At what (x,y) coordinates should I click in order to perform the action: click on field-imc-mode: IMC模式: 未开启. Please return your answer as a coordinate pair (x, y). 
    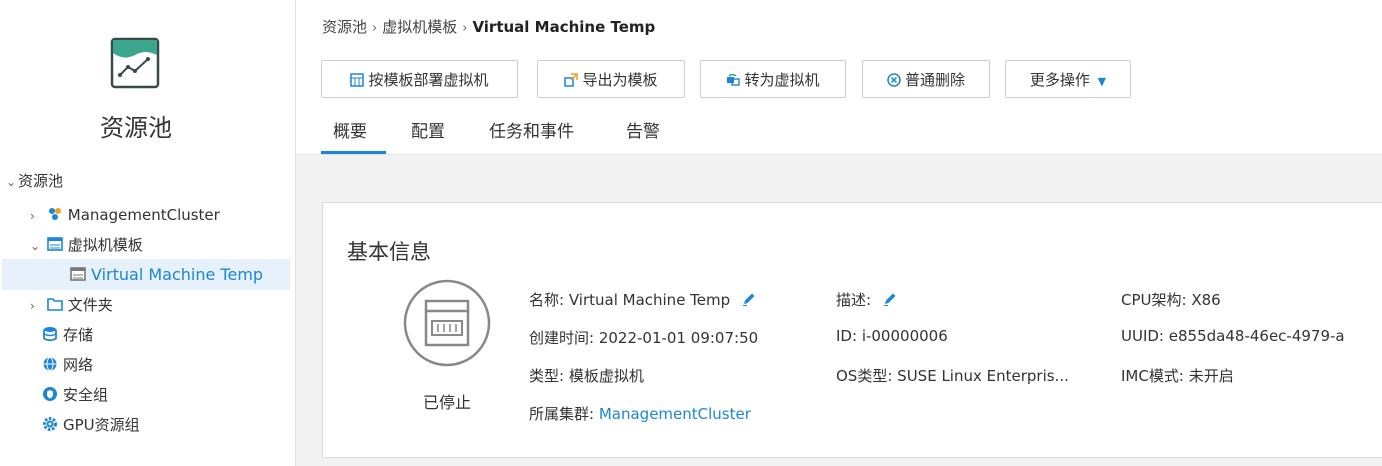
    Looking at the image, I should click on (1177, 375).